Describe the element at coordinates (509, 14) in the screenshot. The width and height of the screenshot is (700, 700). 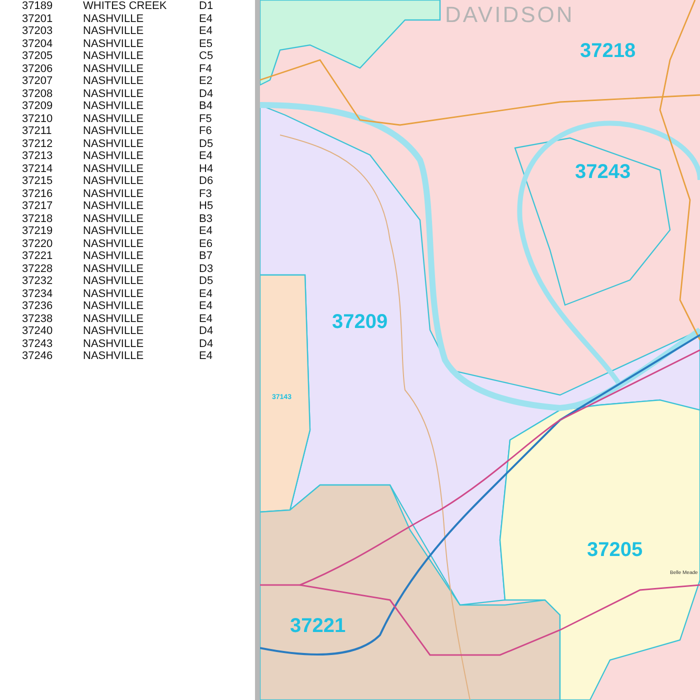
I see `county-label: DAVIDSON` at that location.